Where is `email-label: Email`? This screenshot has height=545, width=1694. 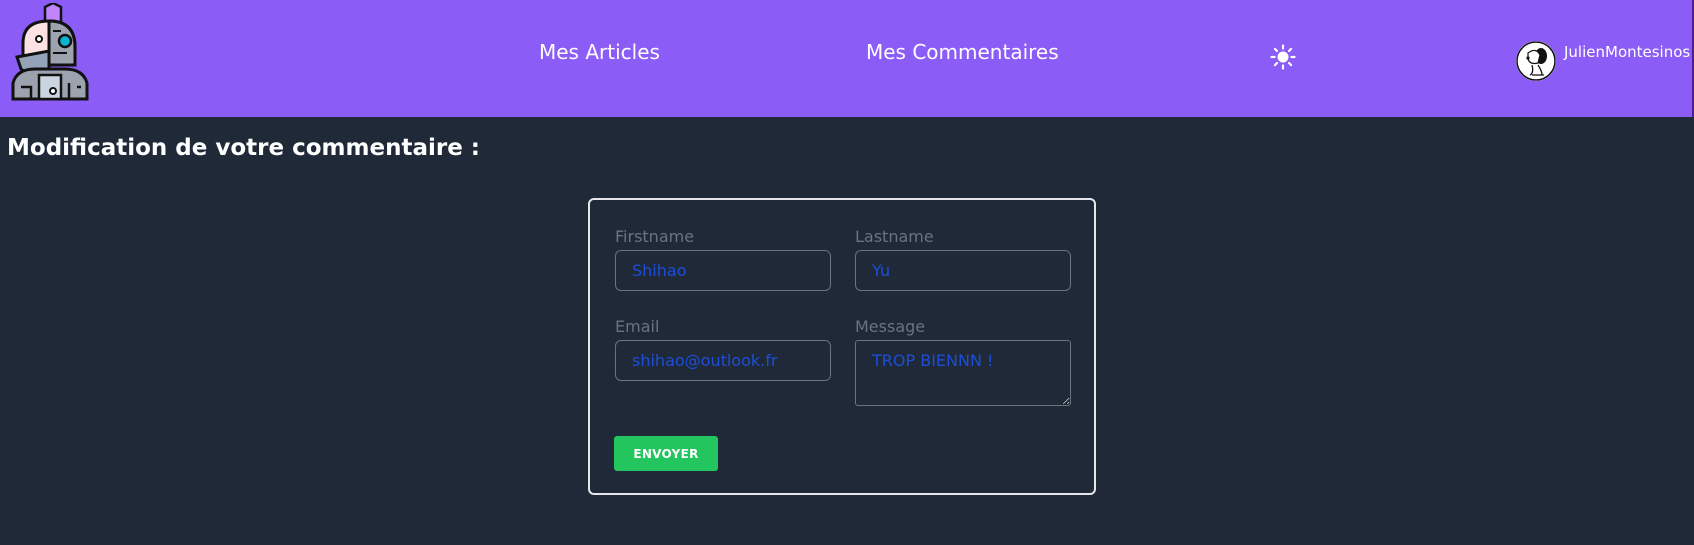
email-label: Email is located at coordinates (637, 326).